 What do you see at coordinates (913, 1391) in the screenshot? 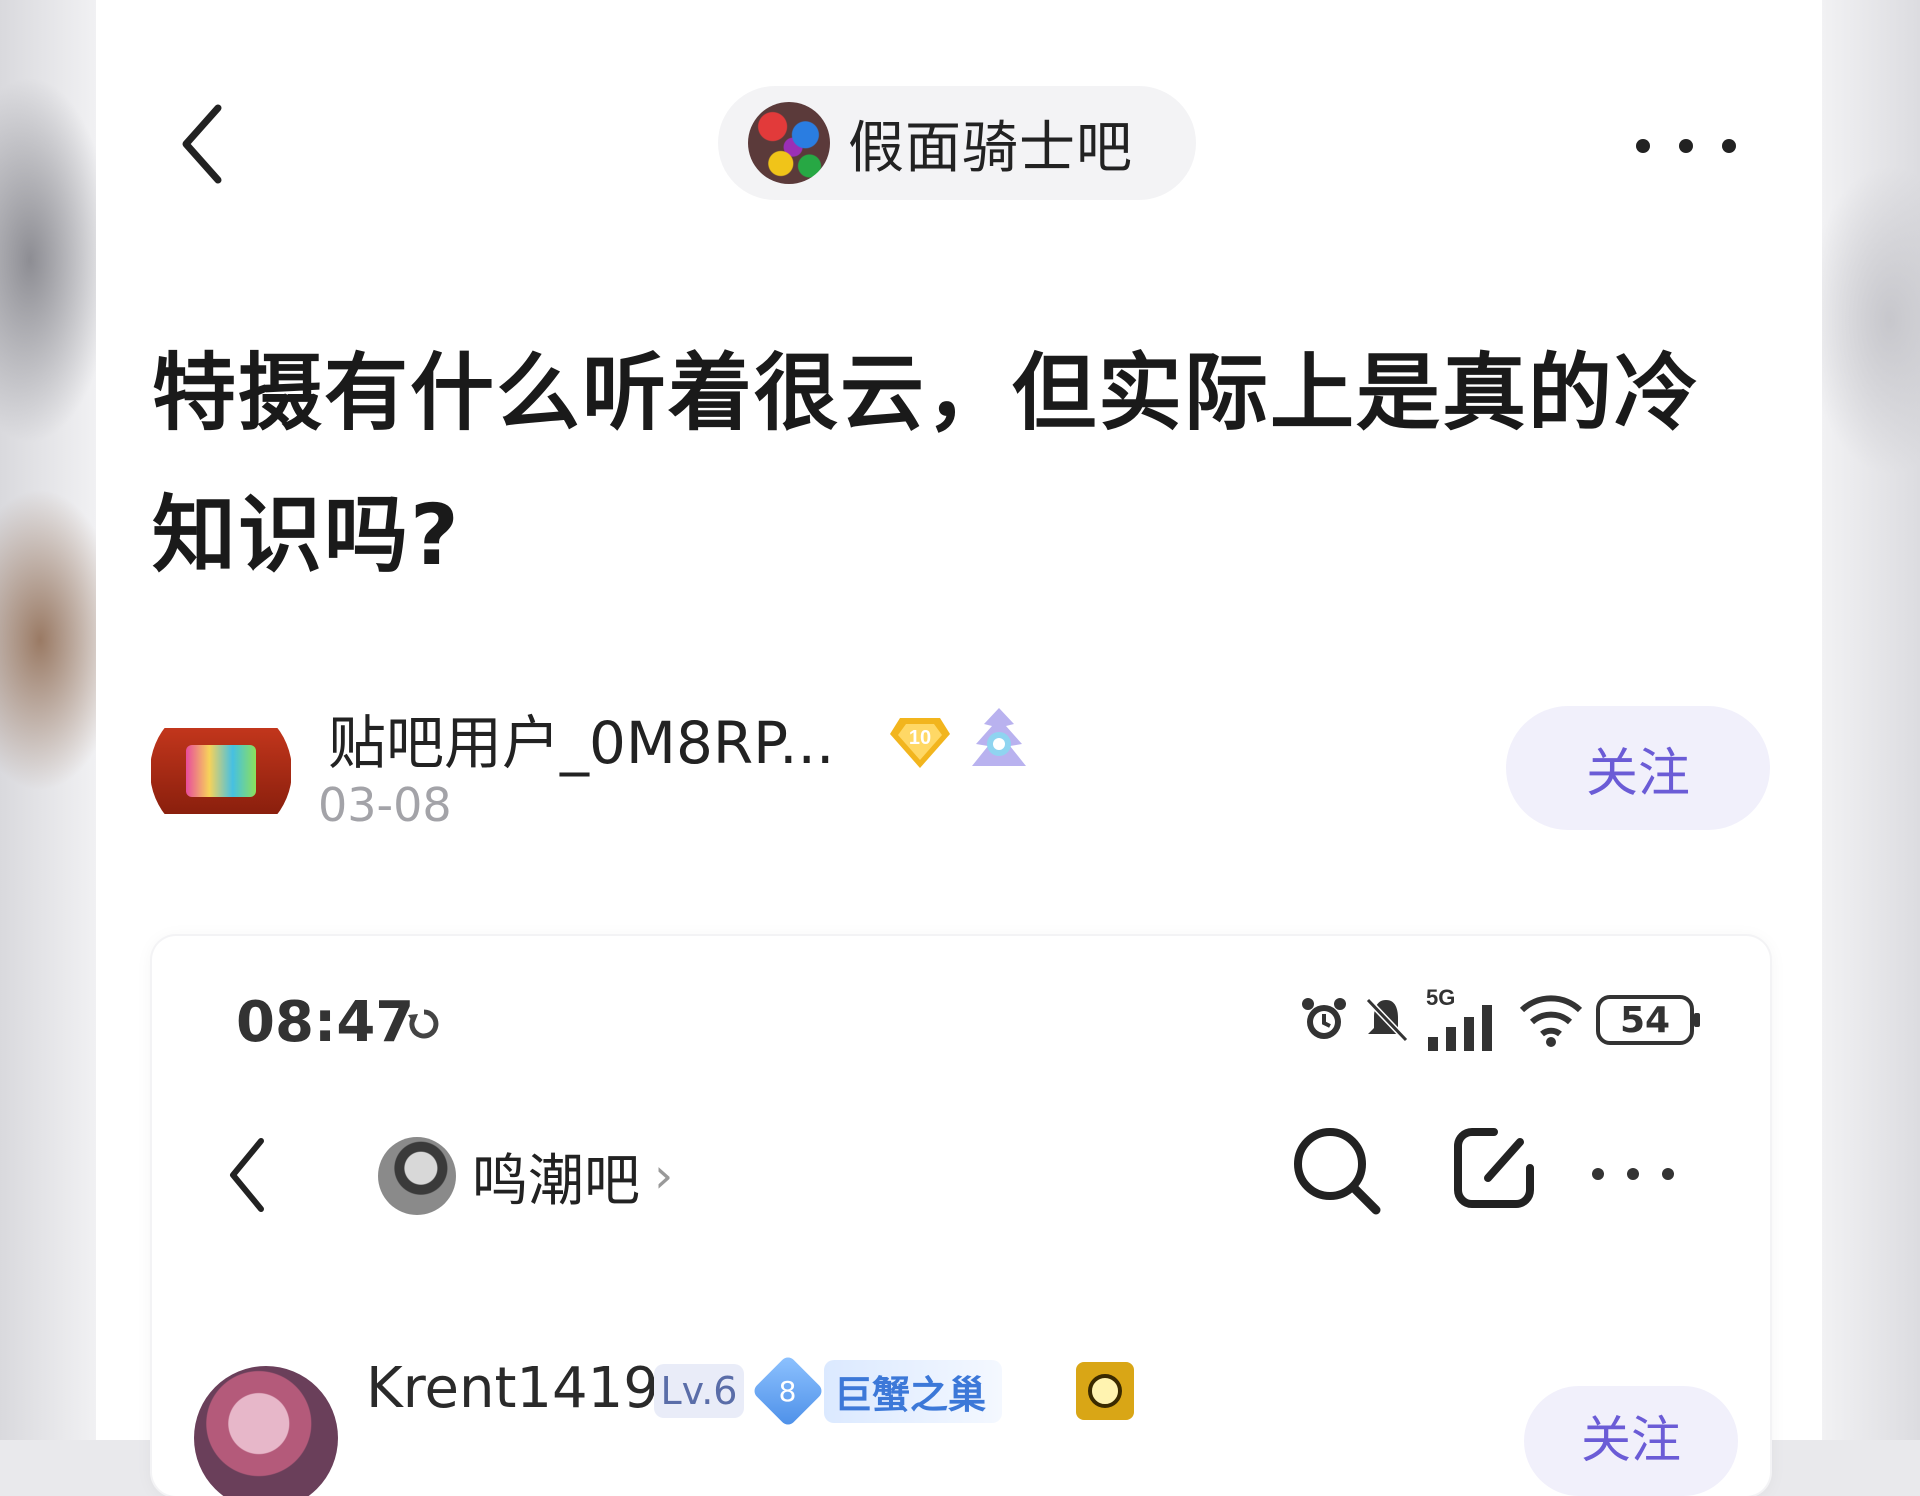
I see `fan-group-name: 巨蟹之巢` at bounding box center [913, 1391].